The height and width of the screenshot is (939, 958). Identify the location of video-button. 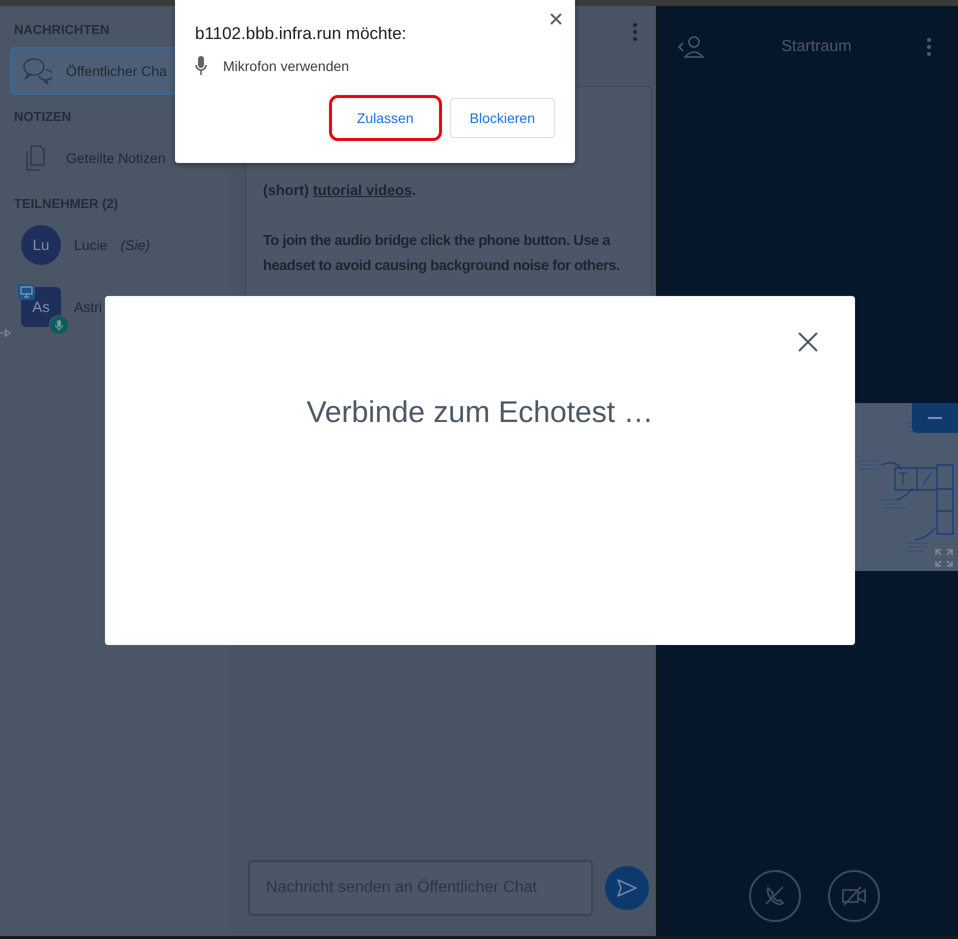
(854, 896).